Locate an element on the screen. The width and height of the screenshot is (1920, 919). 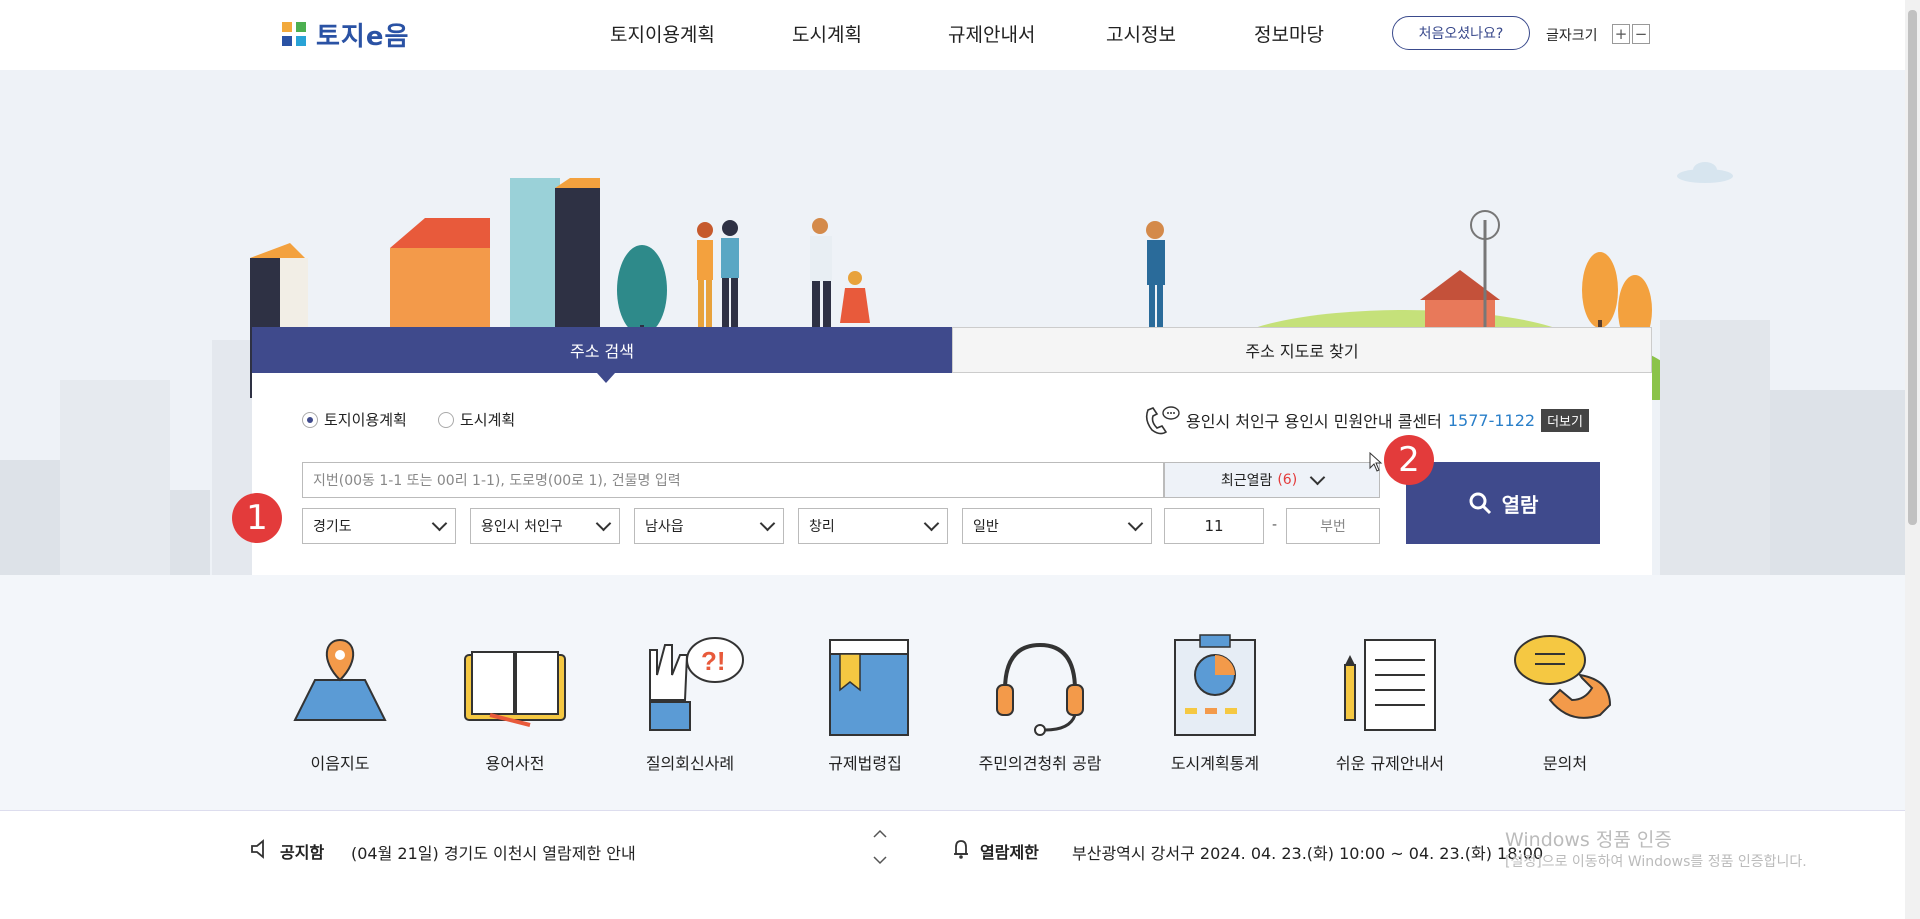
quick-item-glossary: 용어사전 is located at coordinates (515, 702).